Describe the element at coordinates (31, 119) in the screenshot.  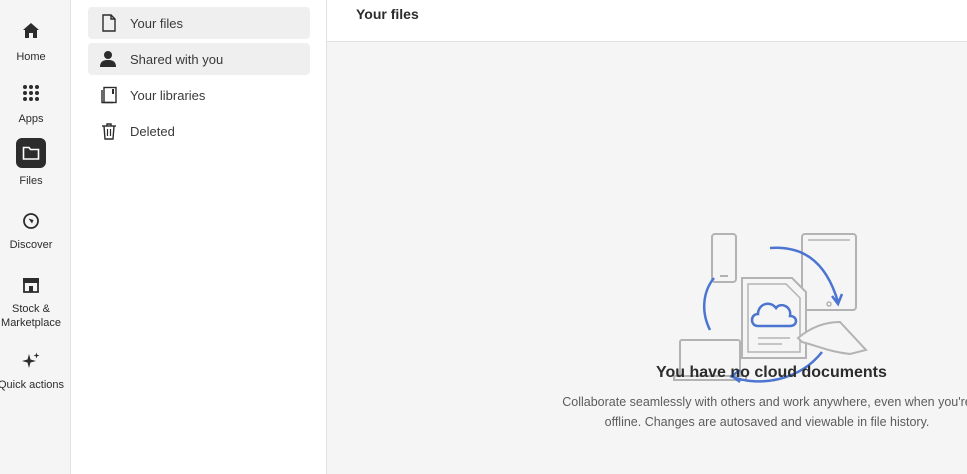
I see `rail-label-apps: Apps` at that location.